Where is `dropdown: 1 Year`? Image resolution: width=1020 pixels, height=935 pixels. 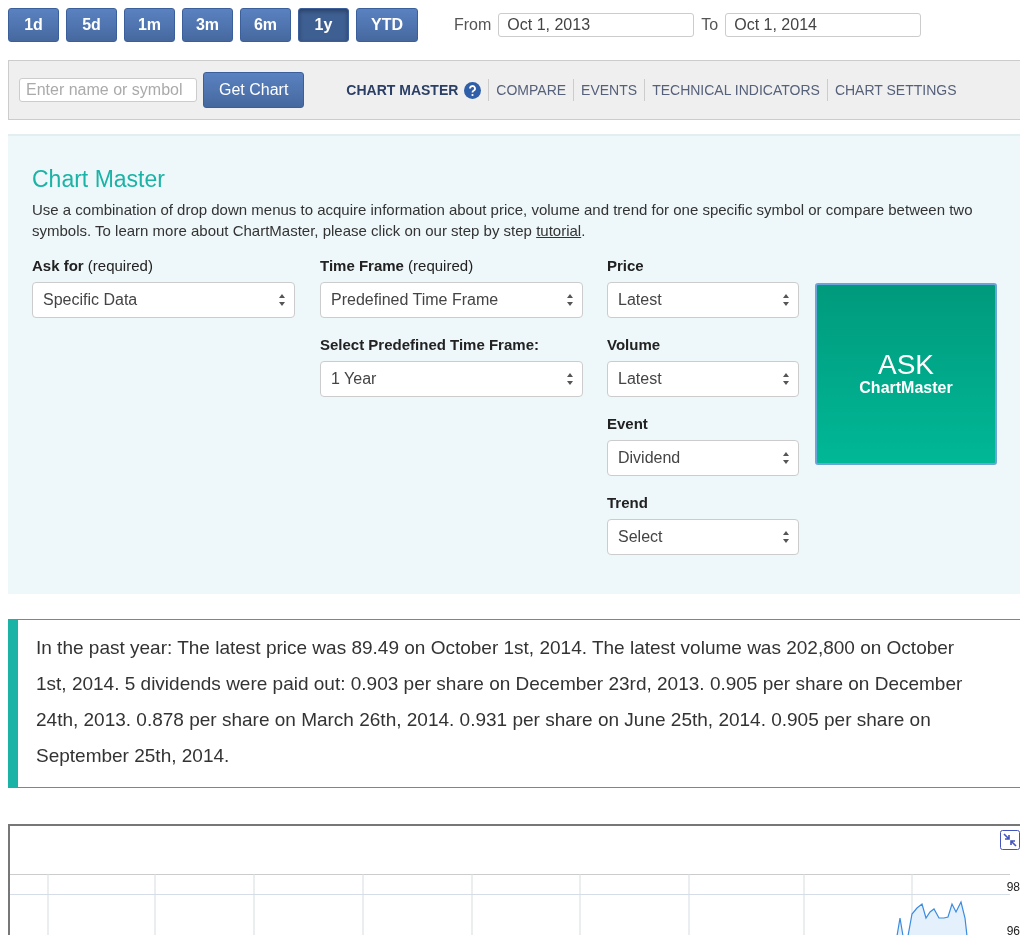 dropdown: 1 Year is located at coordinates (451, 379).